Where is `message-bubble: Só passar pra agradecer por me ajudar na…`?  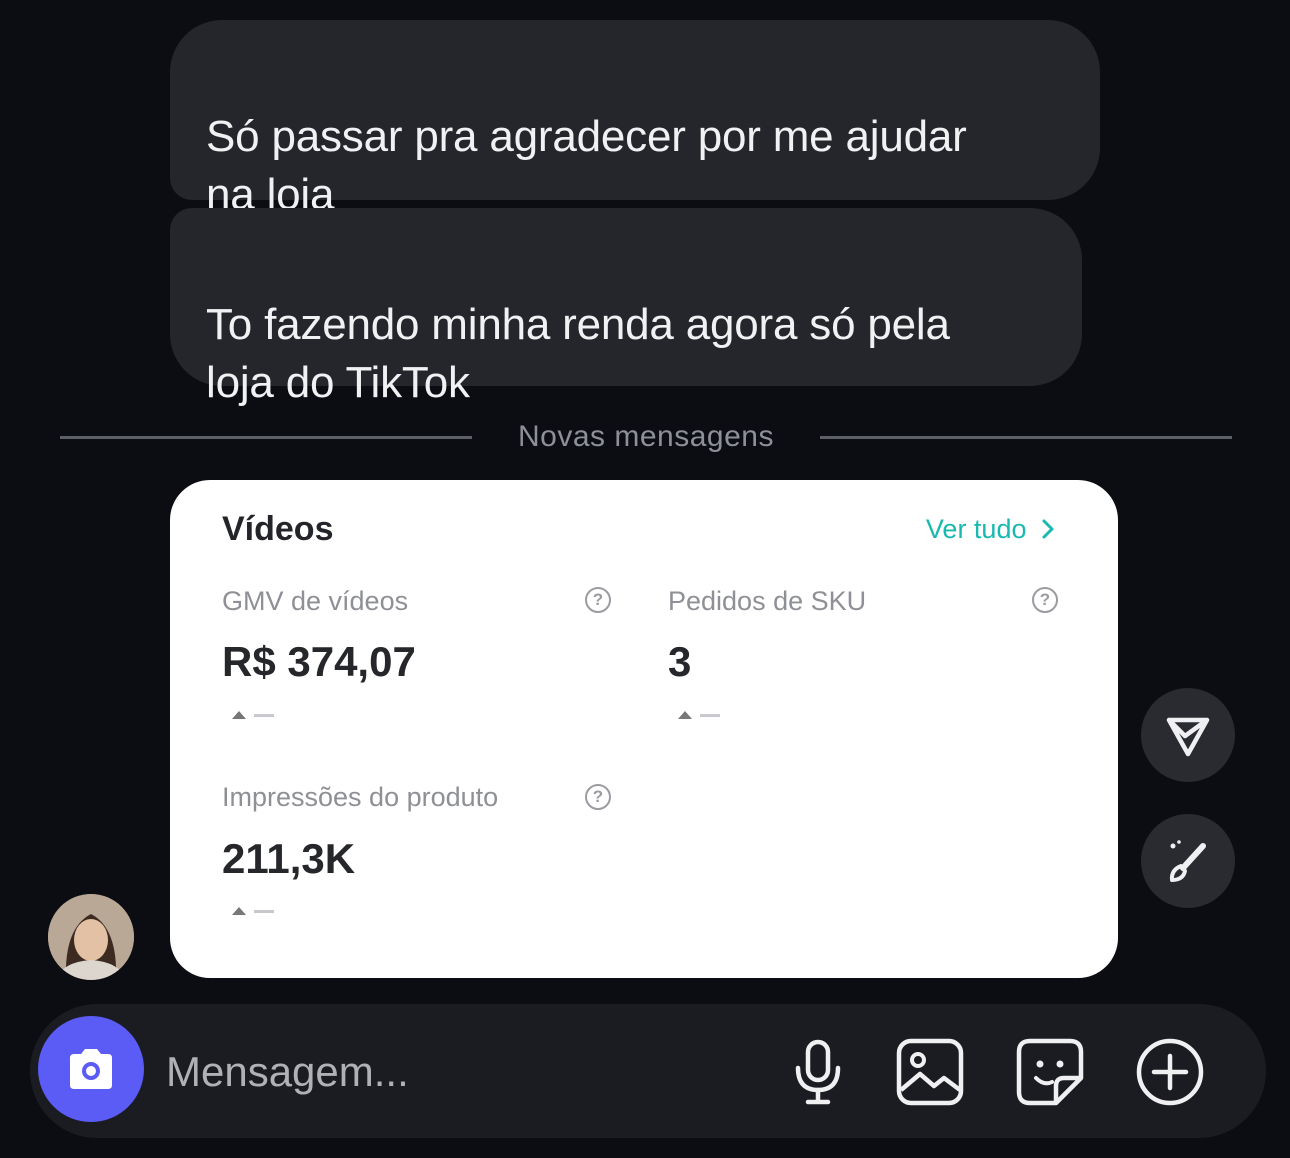 message-bubble: Só passar pra agradecer por me ajudar na… is located at coordinates (635, 119).